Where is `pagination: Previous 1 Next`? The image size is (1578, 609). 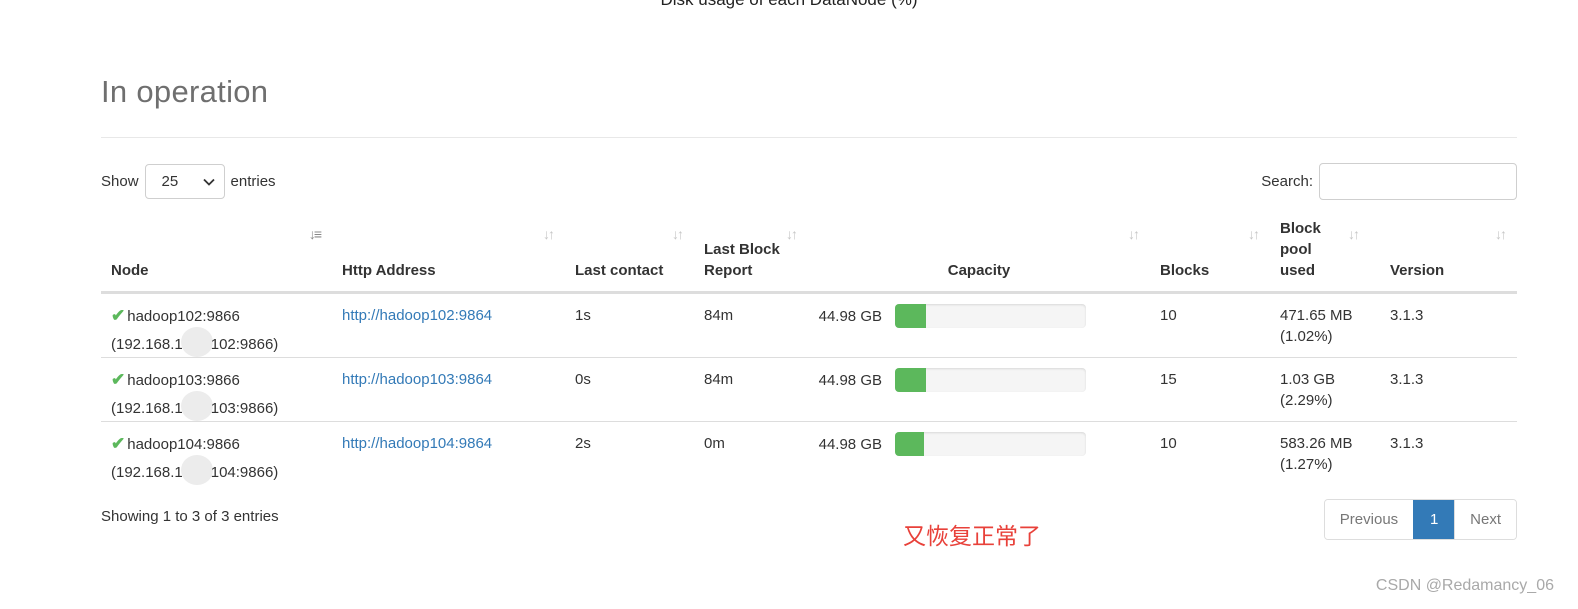 pagination: Previous 1 Next is located at coordinates (1420, 519).